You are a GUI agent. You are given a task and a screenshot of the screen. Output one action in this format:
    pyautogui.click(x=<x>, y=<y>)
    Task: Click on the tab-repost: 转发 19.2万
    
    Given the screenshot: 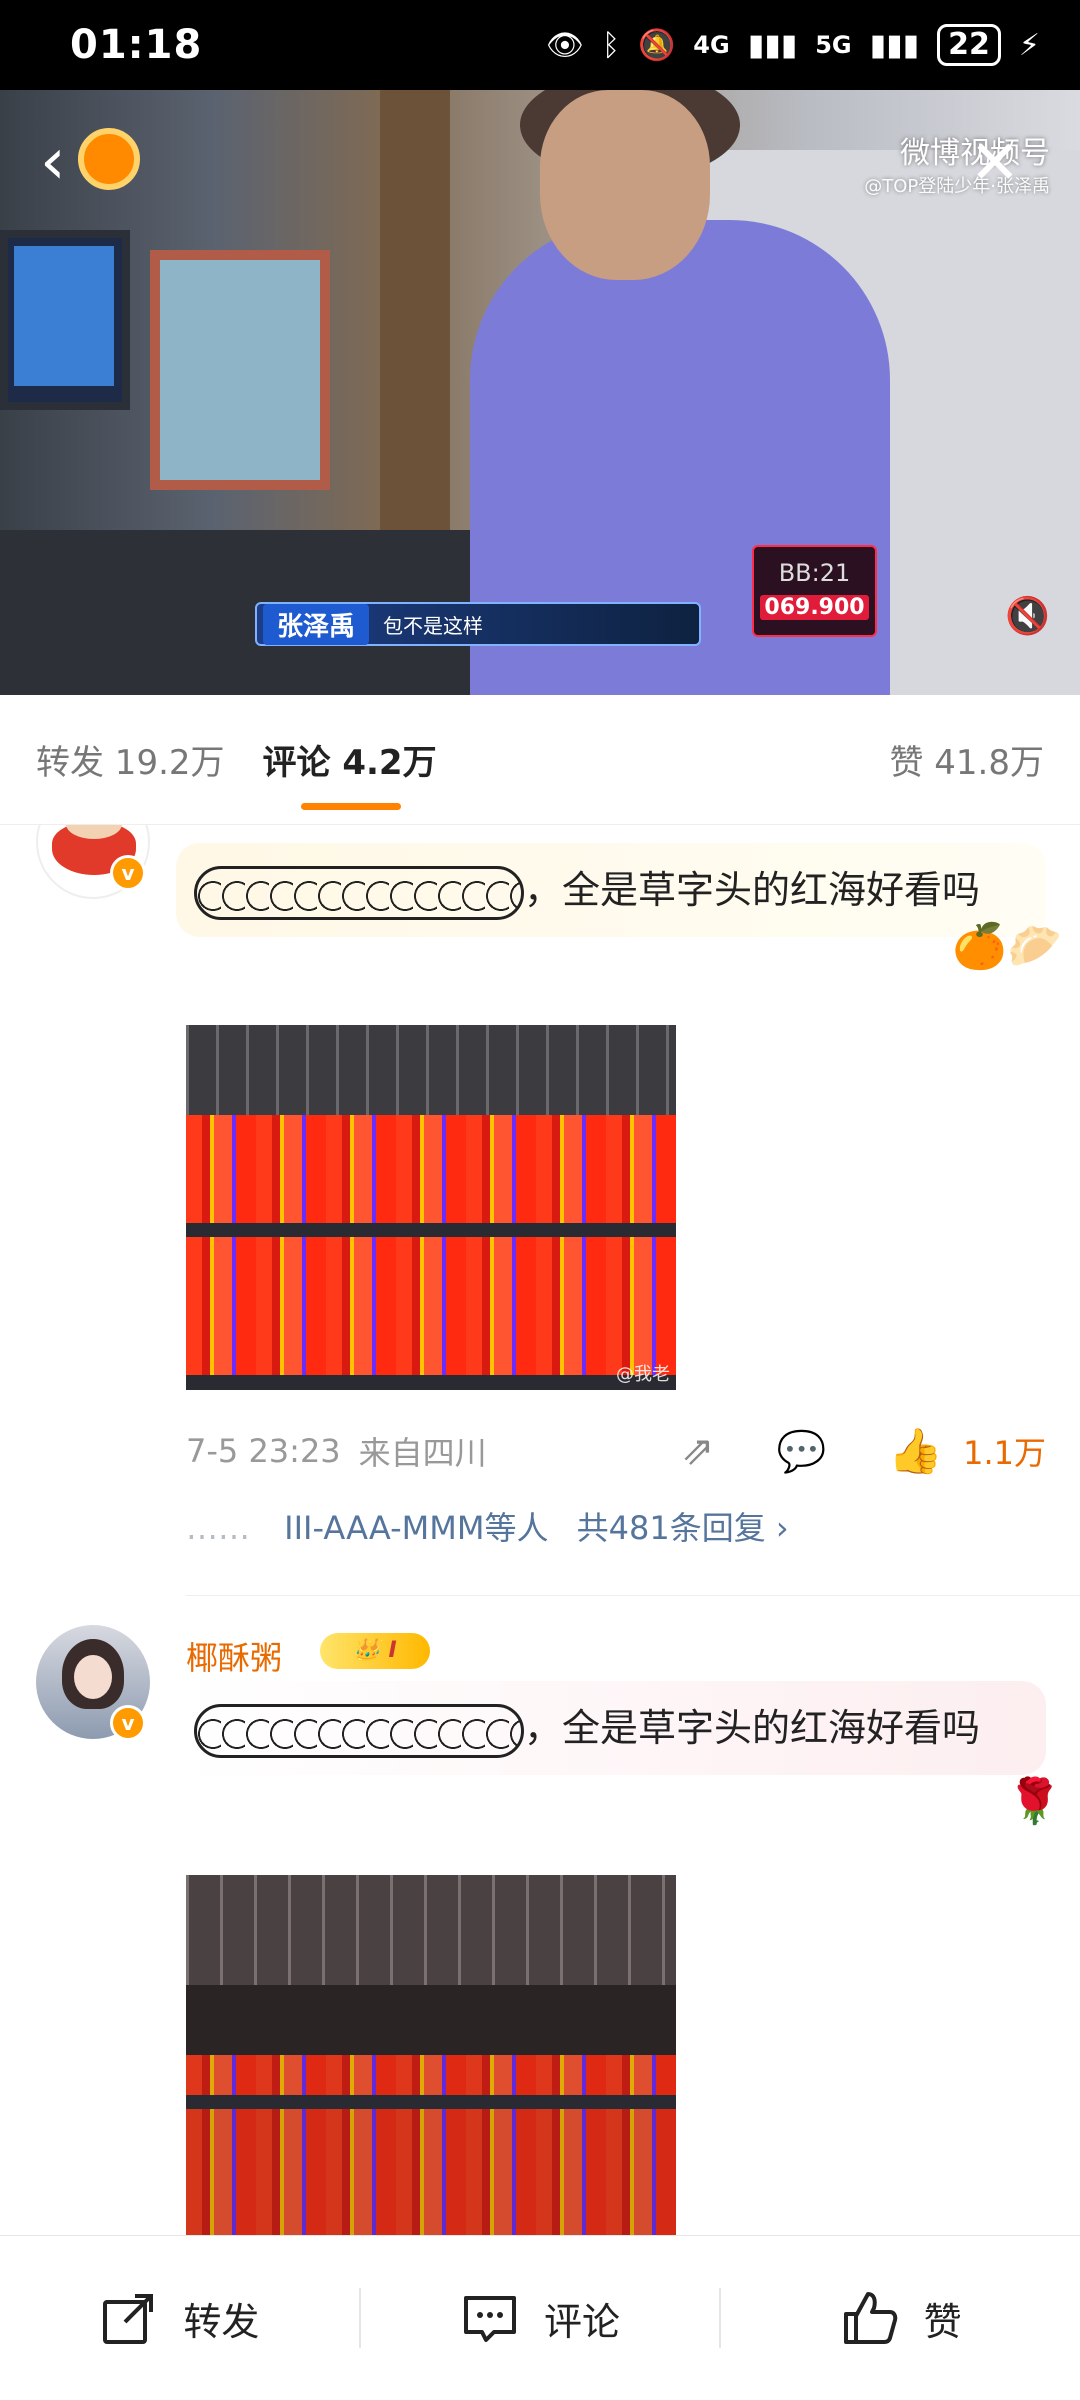 What is the action you would take?
    pyautogui.click(x=130, y=759)
    